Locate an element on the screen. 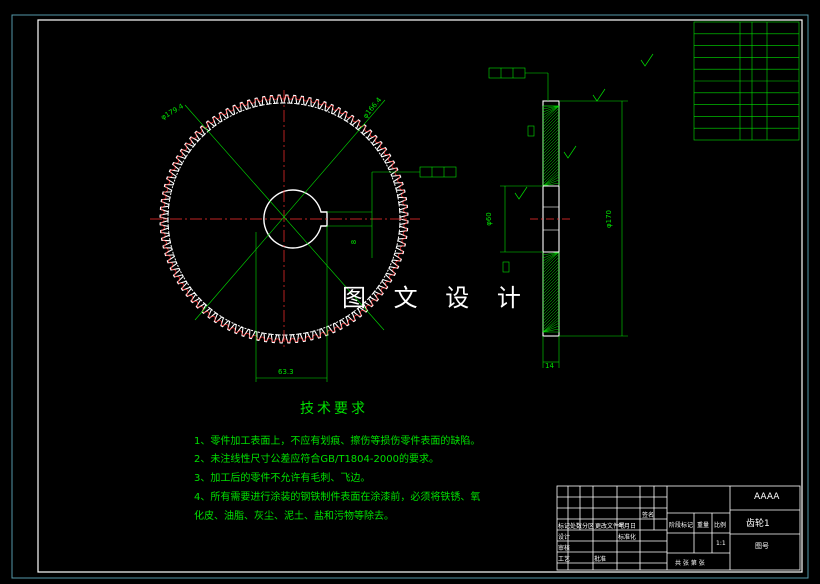 The image size is (820, 584). tb-label-count: 处数 is located at coordinates (576, 526).